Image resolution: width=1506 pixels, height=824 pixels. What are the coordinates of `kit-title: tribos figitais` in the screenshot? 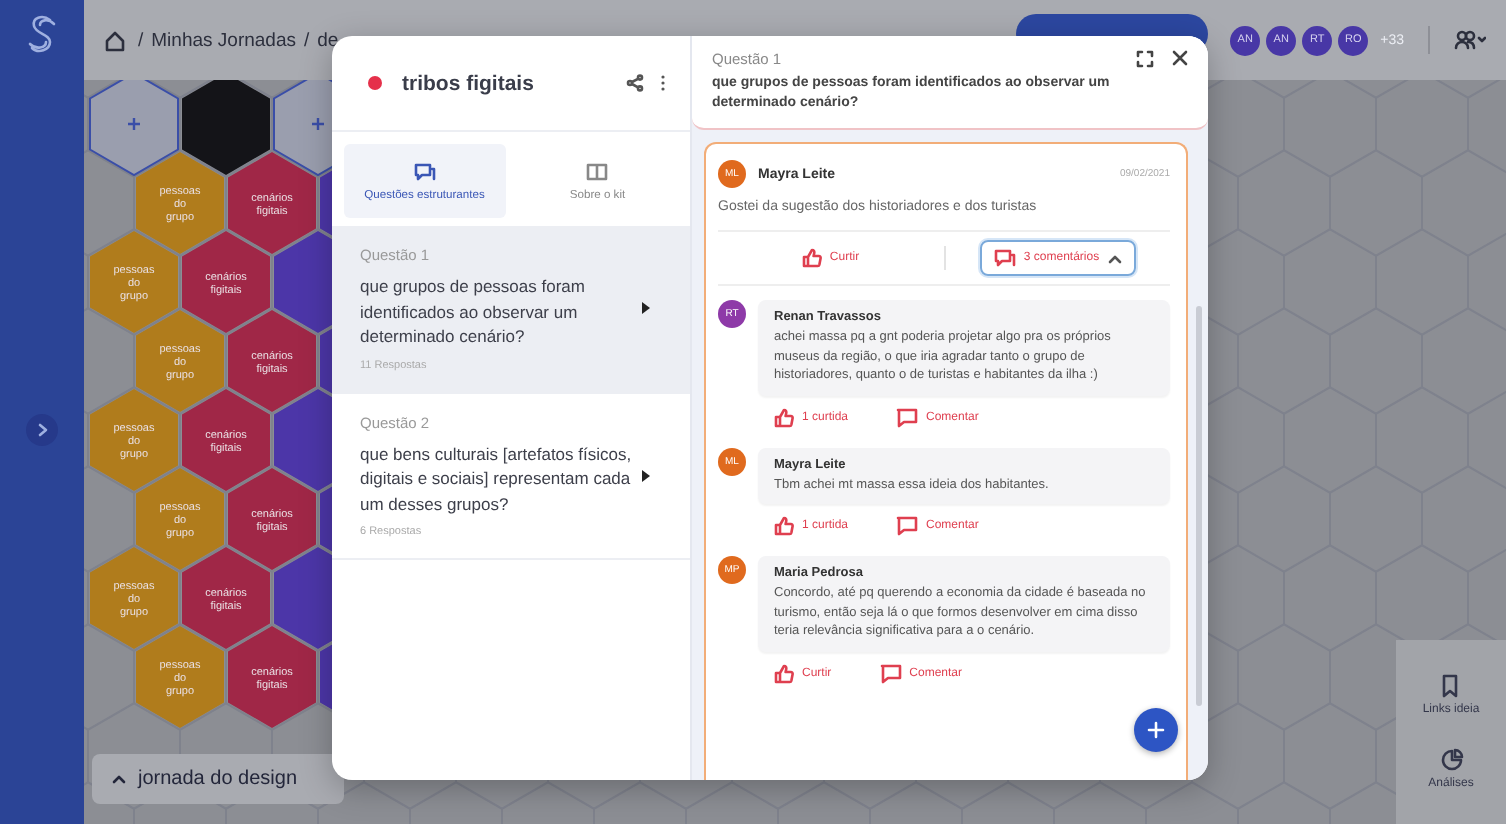 It's located at (469, 83).